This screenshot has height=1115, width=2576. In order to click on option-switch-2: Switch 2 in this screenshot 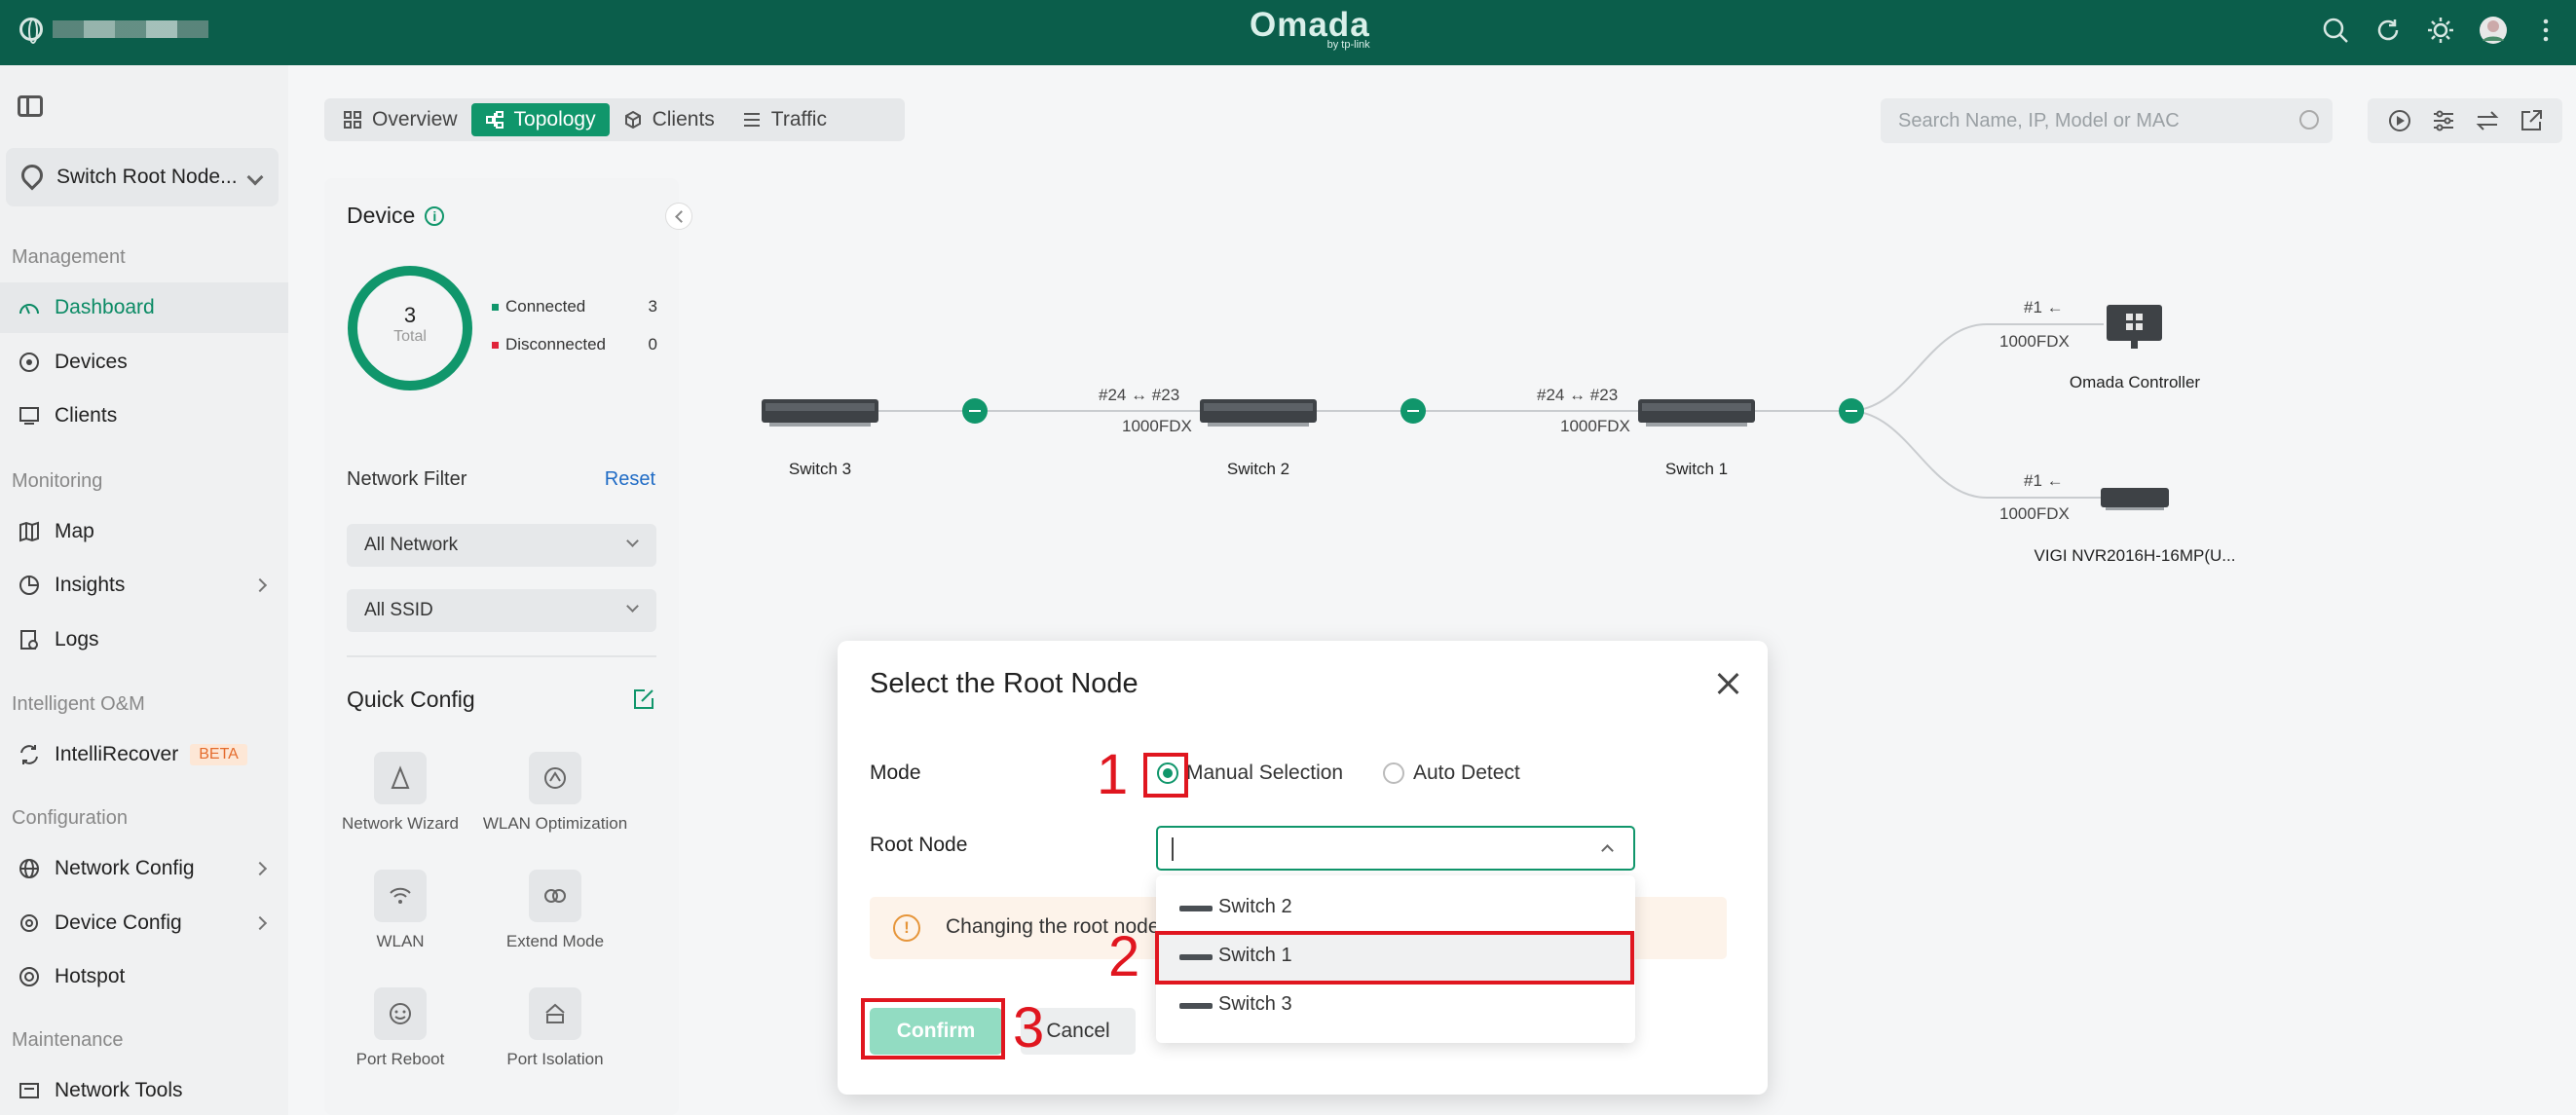, I will do `click(1395, 908)`.